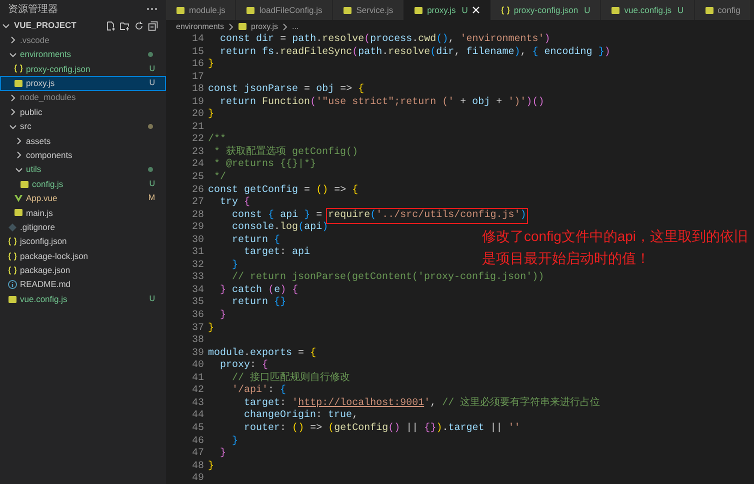  Describe the element at coordinates (83, 40) in the screenshot. I see `folder-item: .vscode` at that location.